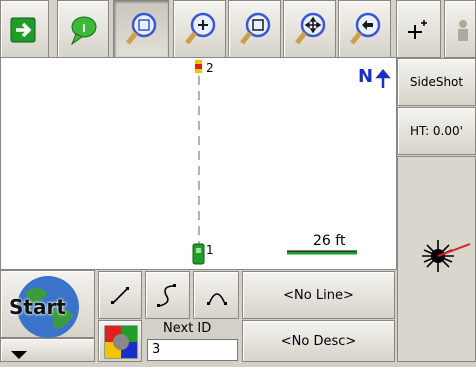  I want to click on next-id-label: Next ID, so click(187, 328).